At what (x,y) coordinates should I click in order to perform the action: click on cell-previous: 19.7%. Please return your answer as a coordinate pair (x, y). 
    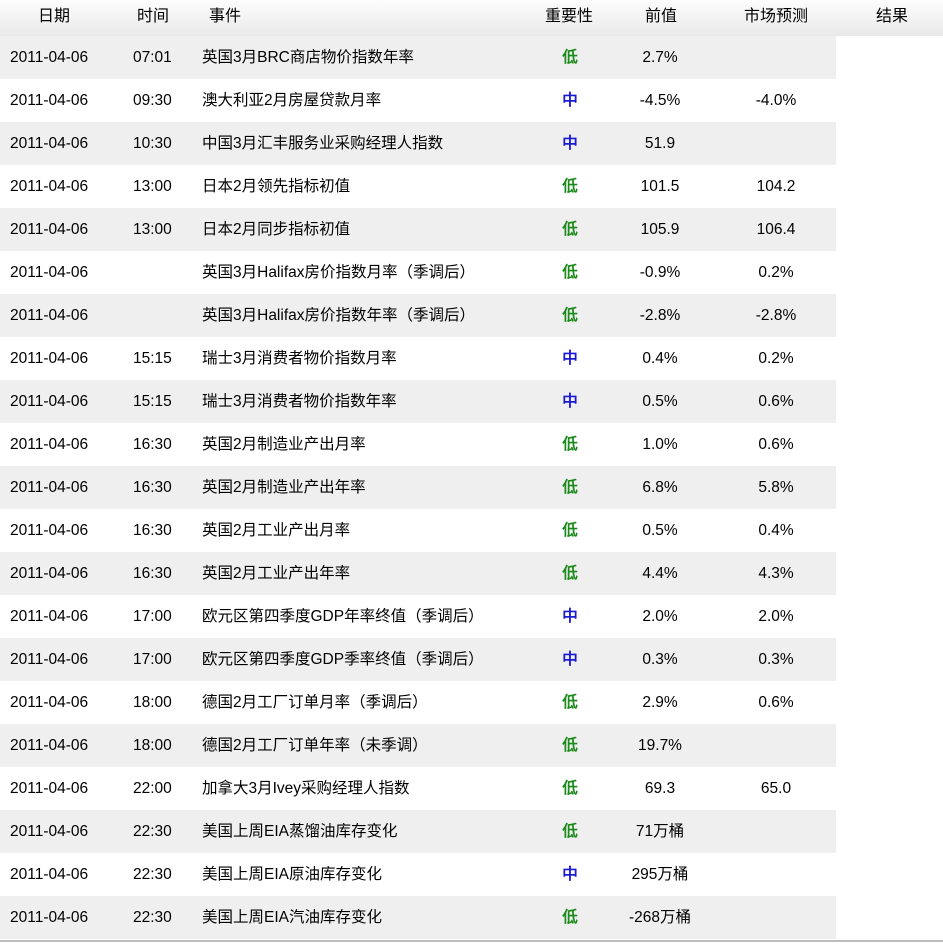
    Looking at the image, I should click on (660, 745).